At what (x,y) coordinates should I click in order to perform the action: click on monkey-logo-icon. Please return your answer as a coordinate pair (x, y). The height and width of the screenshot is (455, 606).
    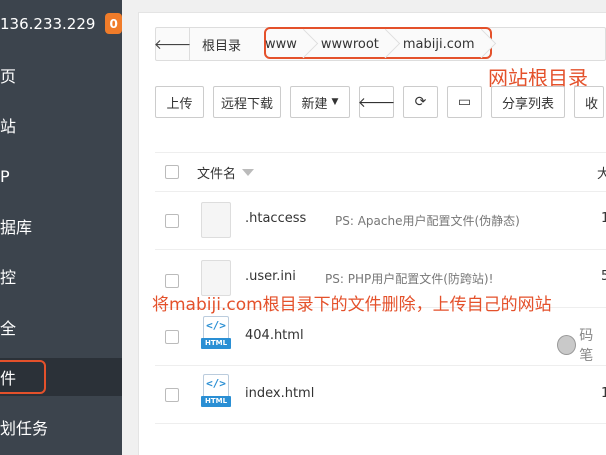
    Looking at the image, I should click on (567, 345).